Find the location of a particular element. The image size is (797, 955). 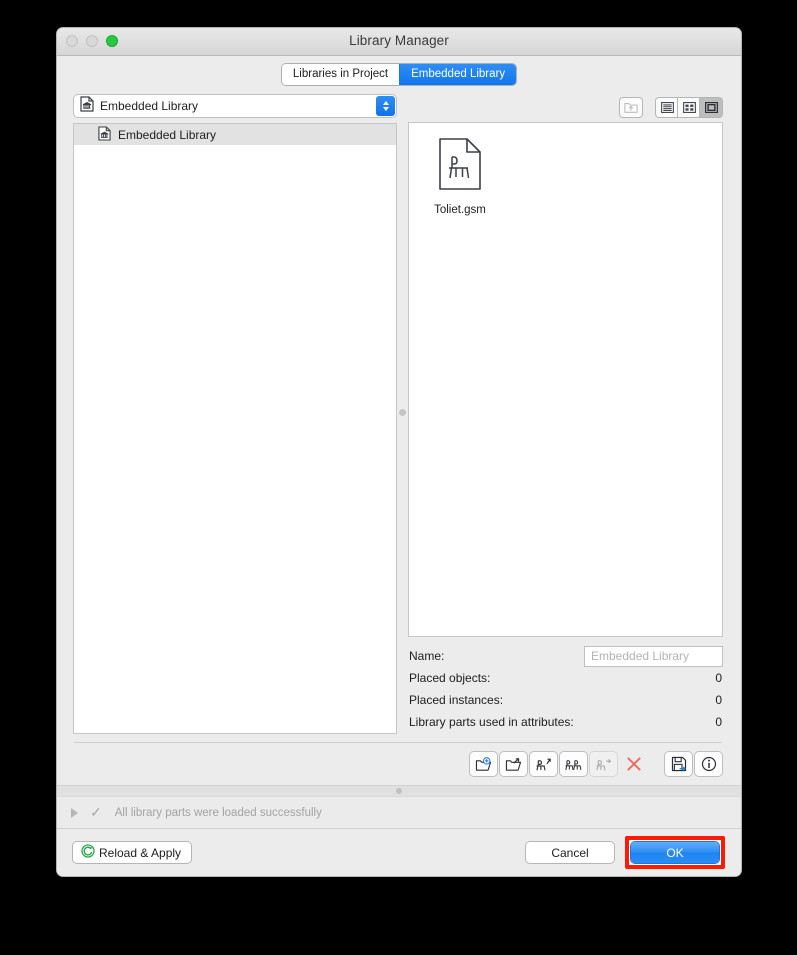

cancel-button: Cancel is located at coordinates (570, 852).